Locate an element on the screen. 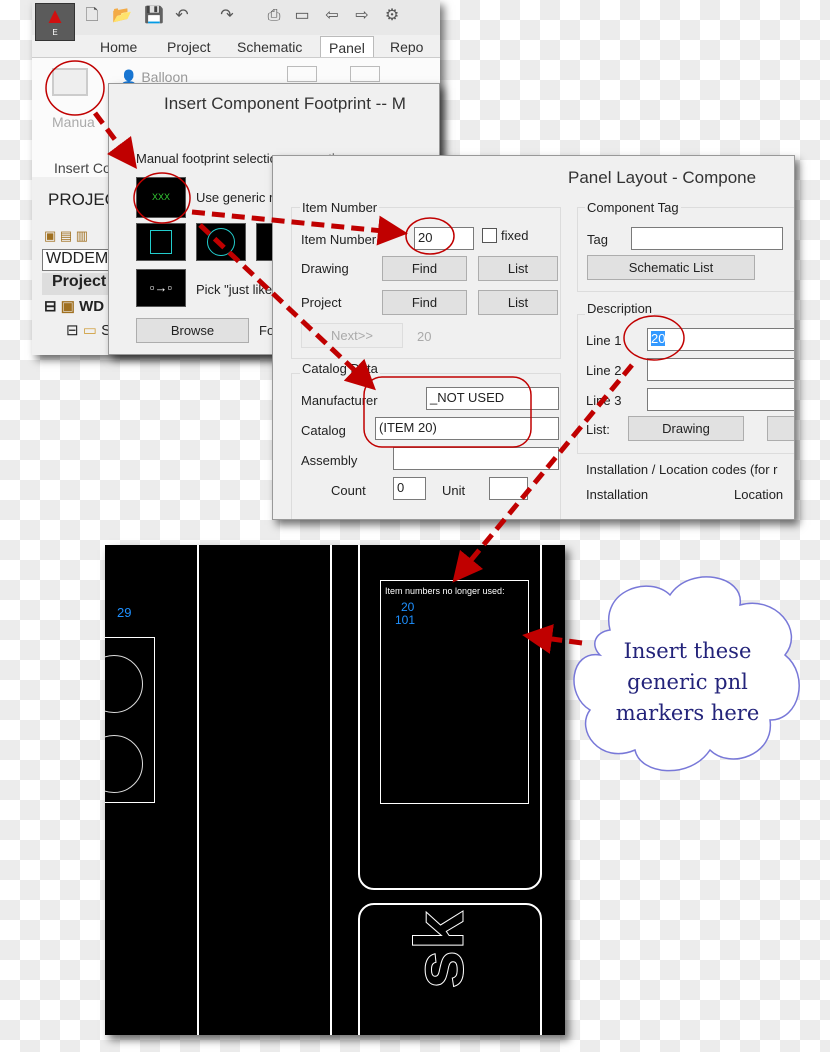  highlight-circle-manual is located at coordinates (75, 88).